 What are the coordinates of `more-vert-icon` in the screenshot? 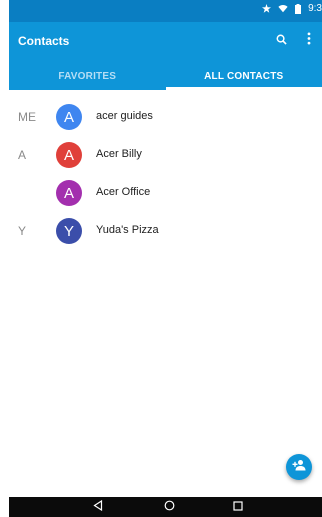 It's located at (309, 41).